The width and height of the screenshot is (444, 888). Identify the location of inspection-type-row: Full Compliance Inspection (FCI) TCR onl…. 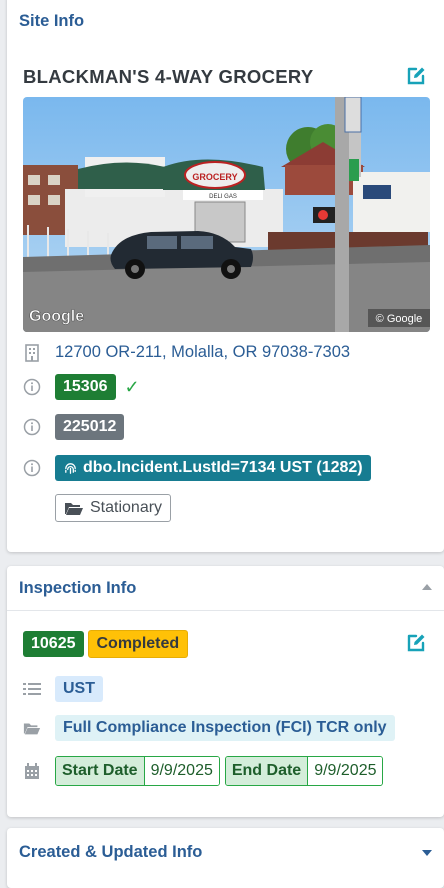
(209, 728).